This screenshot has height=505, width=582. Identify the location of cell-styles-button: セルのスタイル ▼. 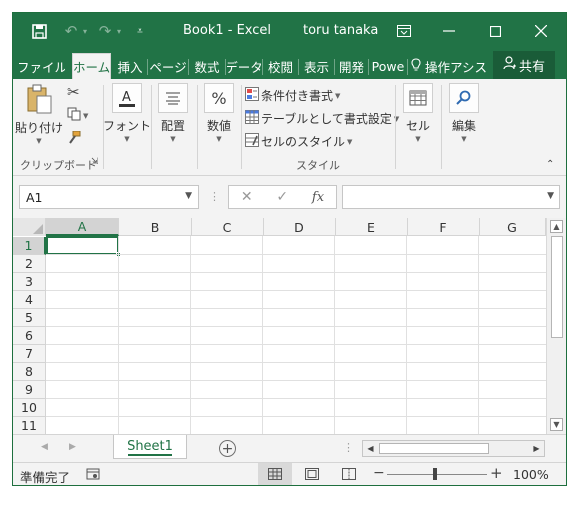
(298, 141).